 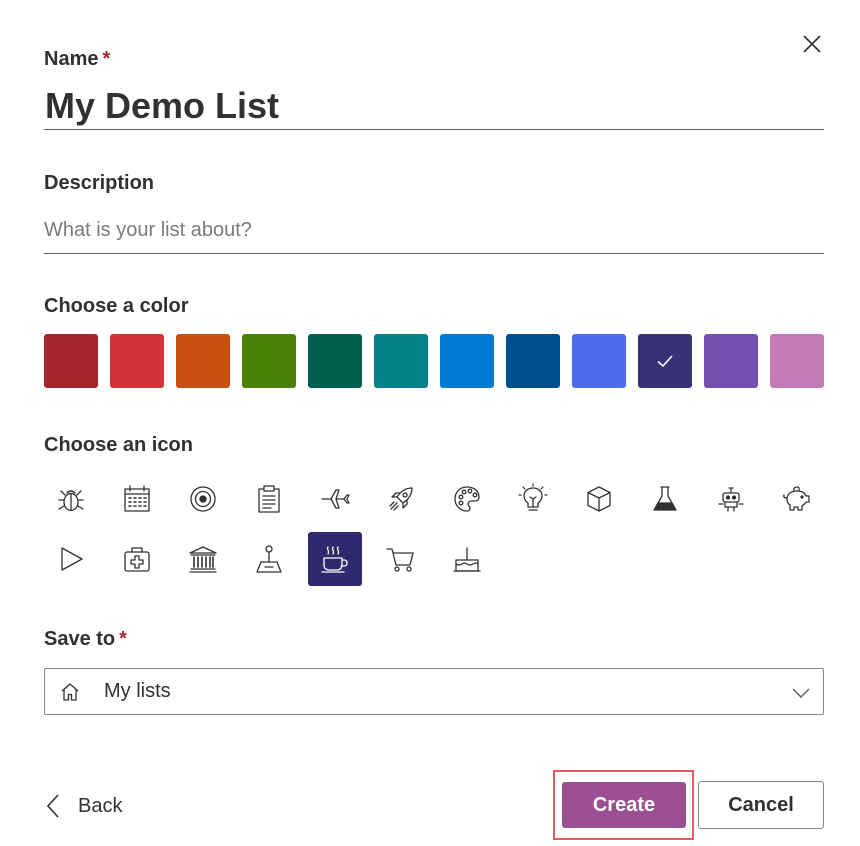 What do you see at coordinates (401, 361) in the screenshot?
I see `color-swatch-teal` at bounding box center [401, 361].